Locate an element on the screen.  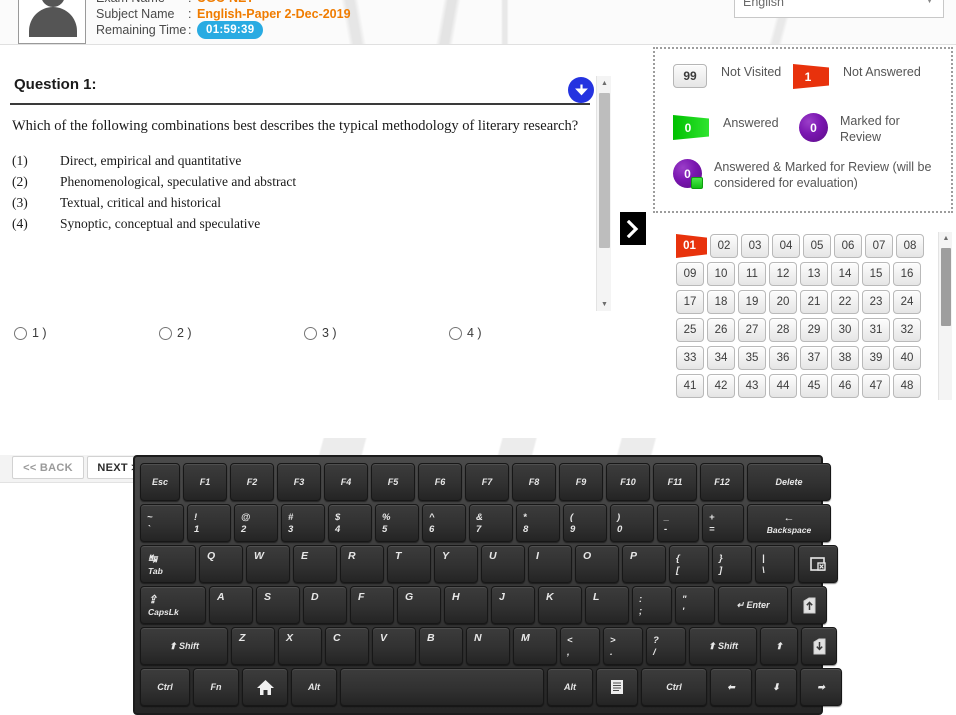
key-4: $4 is located at coordinates (350, 523).